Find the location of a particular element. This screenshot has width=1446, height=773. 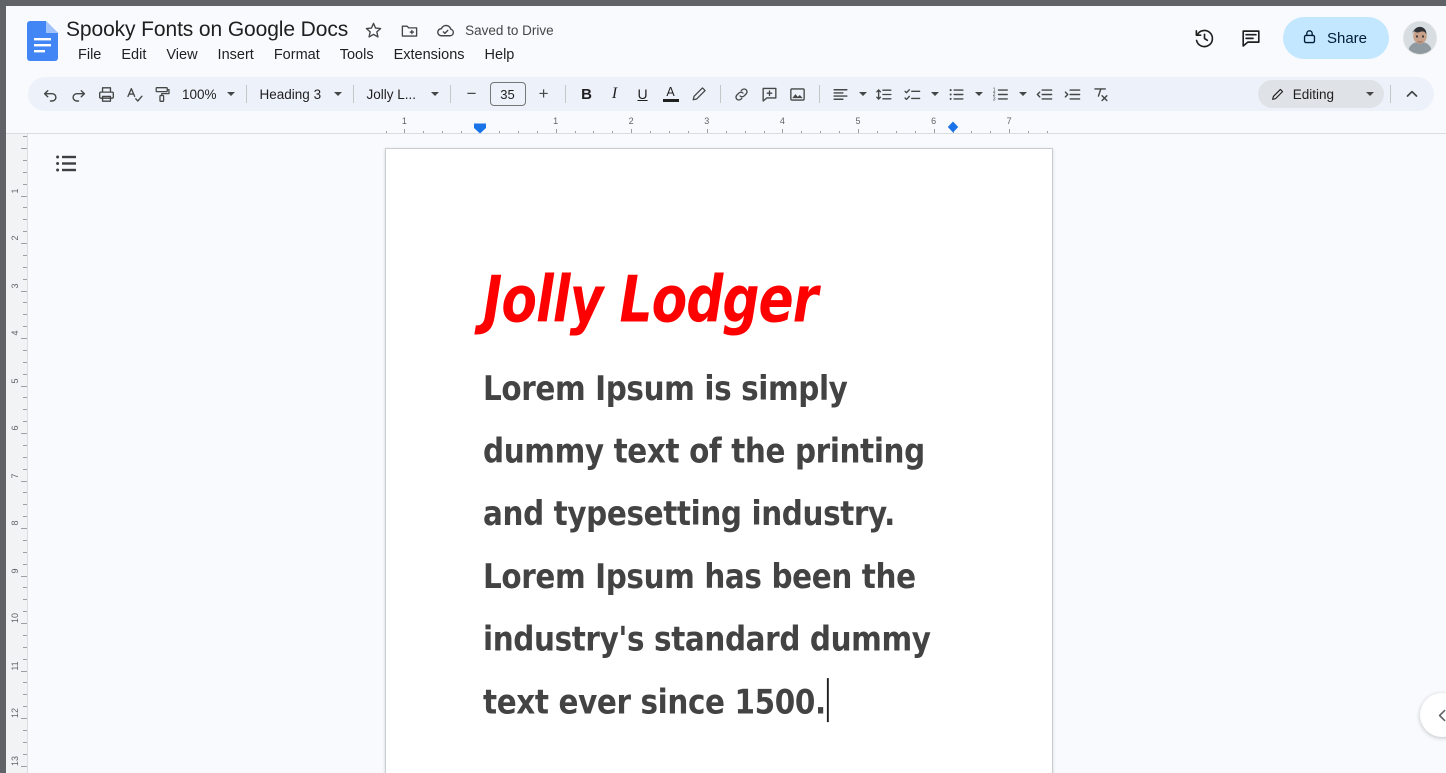

share-button: Share is located at coordinates (1335, 38).